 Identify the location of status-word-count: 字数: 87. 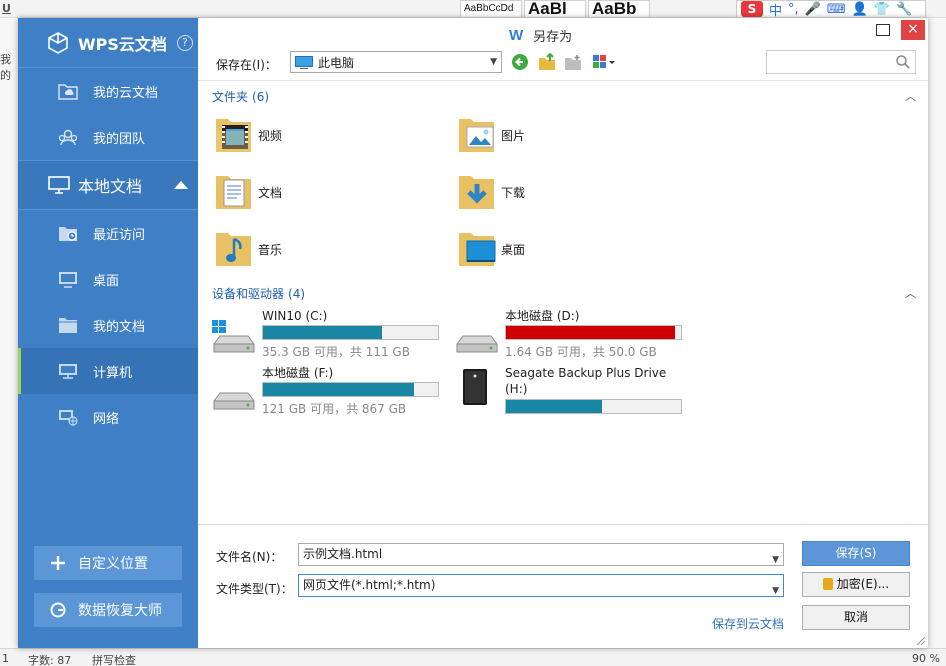
(50, 660).